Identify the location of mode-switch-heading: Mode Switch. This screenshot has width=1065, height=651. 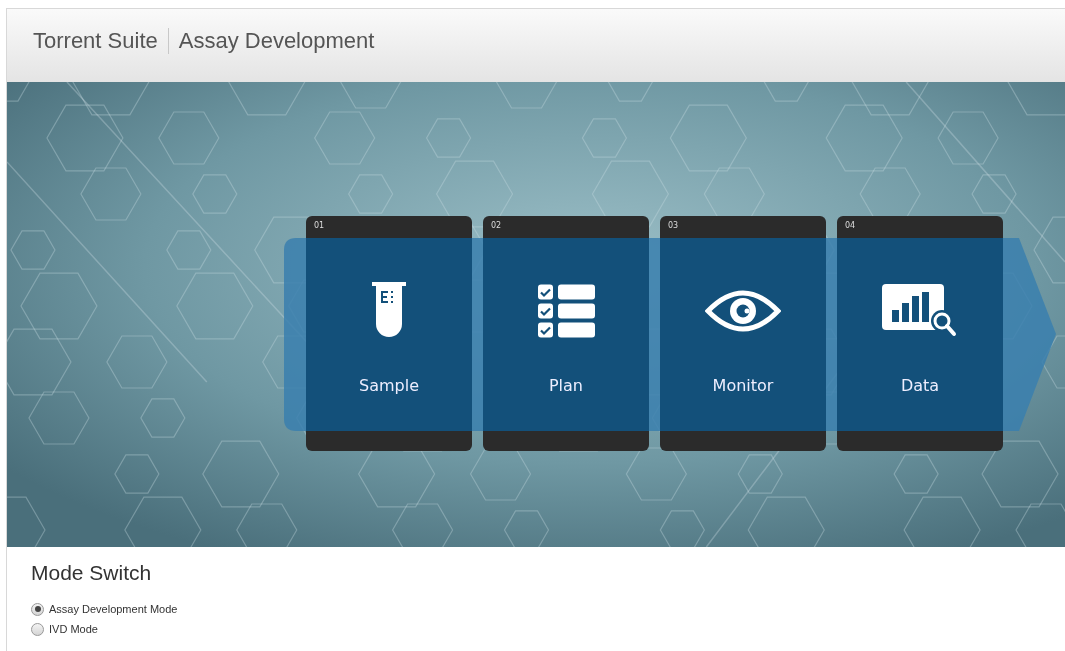
(92, 573).